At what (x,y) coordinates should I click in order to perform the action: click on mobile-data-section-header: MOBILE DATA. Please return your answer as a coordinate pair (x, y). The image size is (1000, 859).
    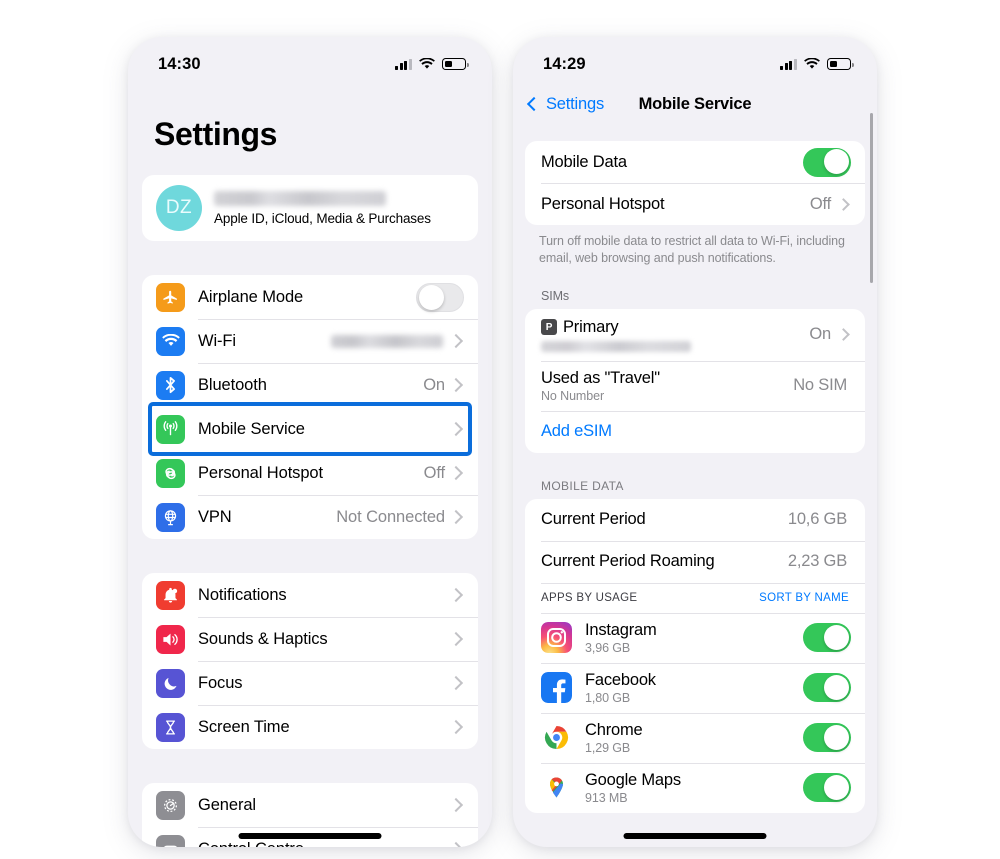
    Looking at the image, I should click on (582, 485).